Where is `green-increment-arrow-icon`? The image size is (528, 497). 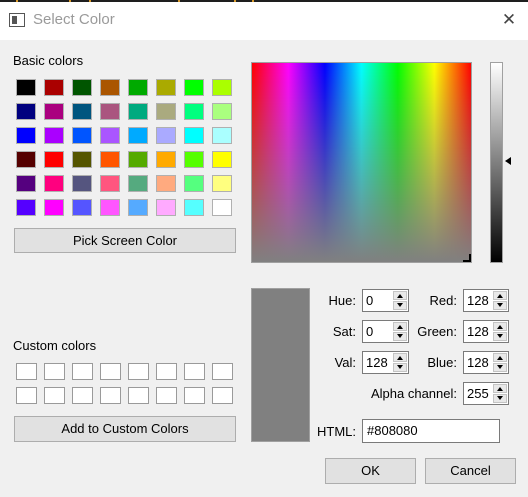
green-increment-arrow-icon is located at coordinates (500, 326).